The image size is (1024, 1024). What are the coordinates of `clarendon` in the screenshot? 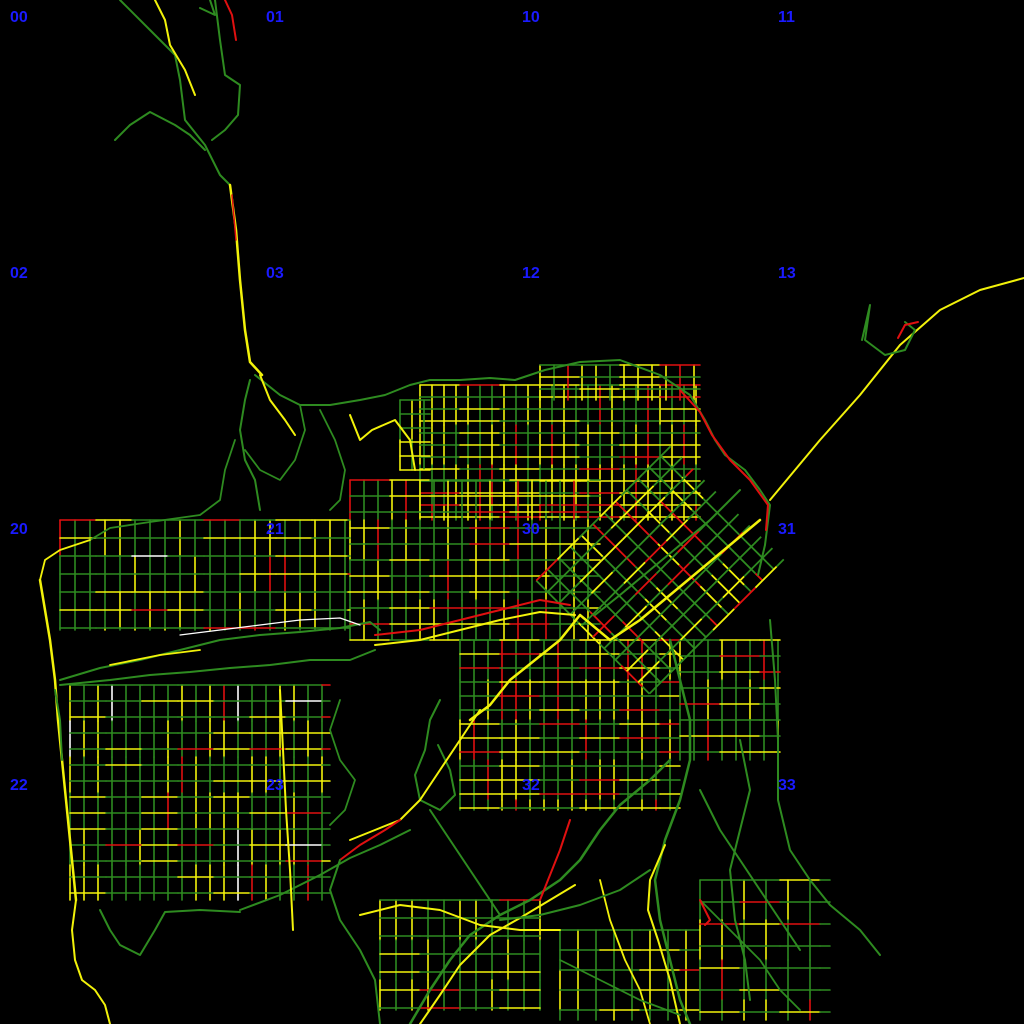 It's located at (342, 762).